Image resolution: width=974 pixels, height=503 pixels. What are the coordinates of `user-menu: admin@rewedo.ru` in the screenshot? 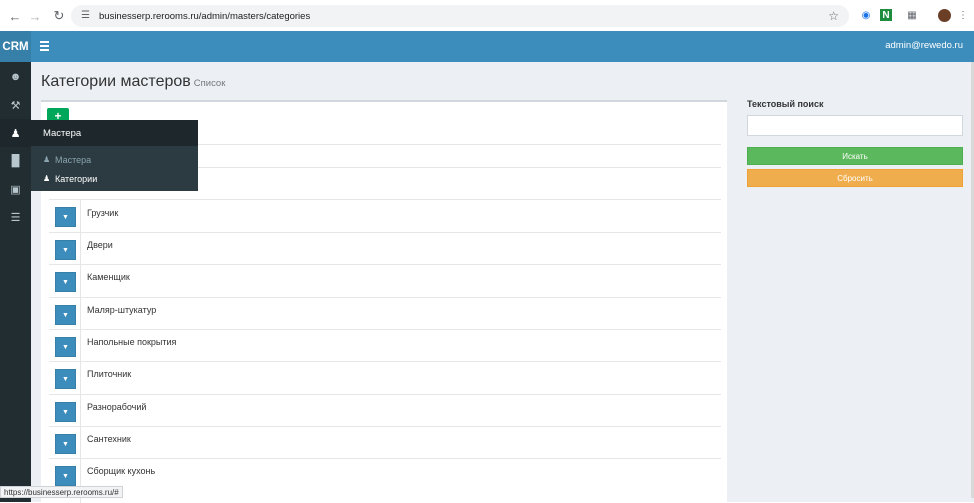 It's located at (924, 45).